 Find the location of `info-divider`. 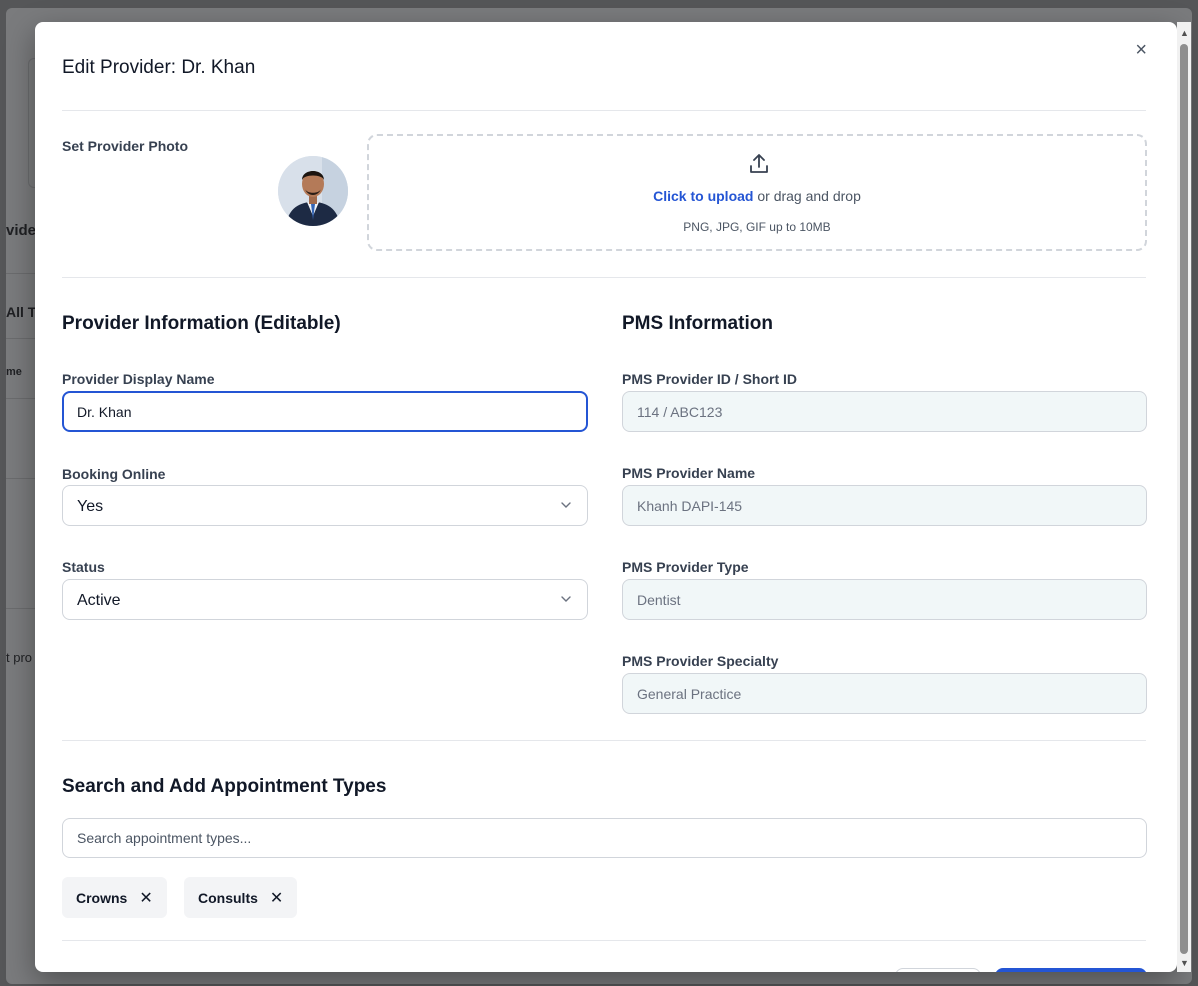

info-divider is located at coordinates (604, 740).